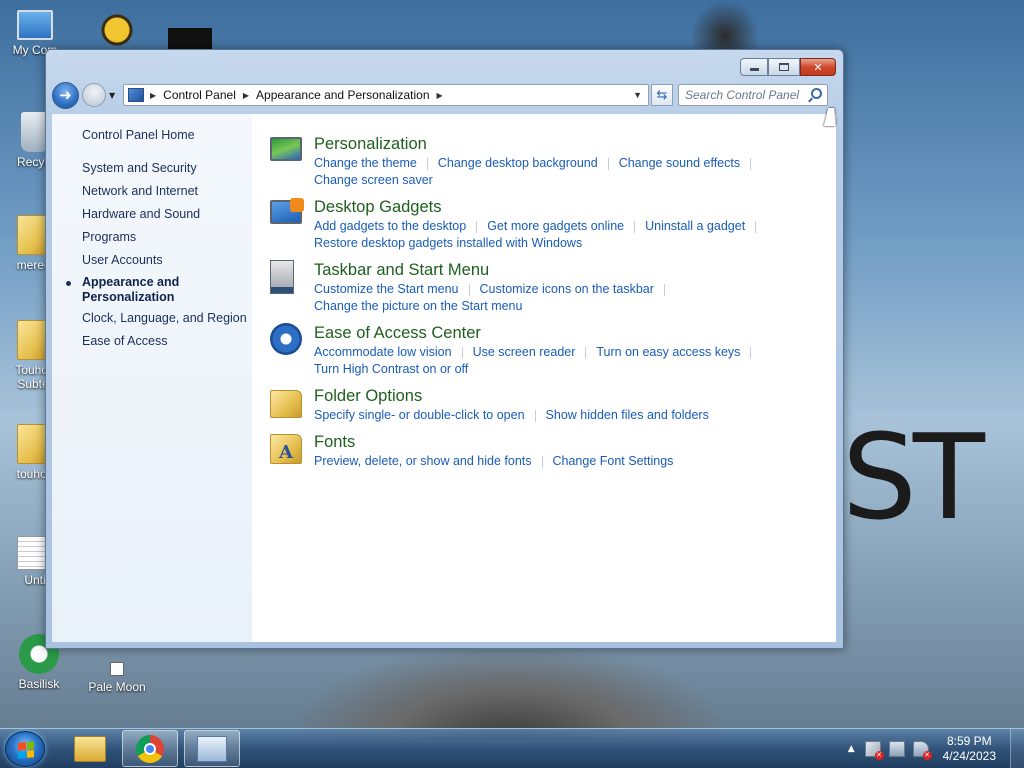 The image size is (1024, 768). I want to click on category-title: Taskbar and Start Menu, so click(494, 270).